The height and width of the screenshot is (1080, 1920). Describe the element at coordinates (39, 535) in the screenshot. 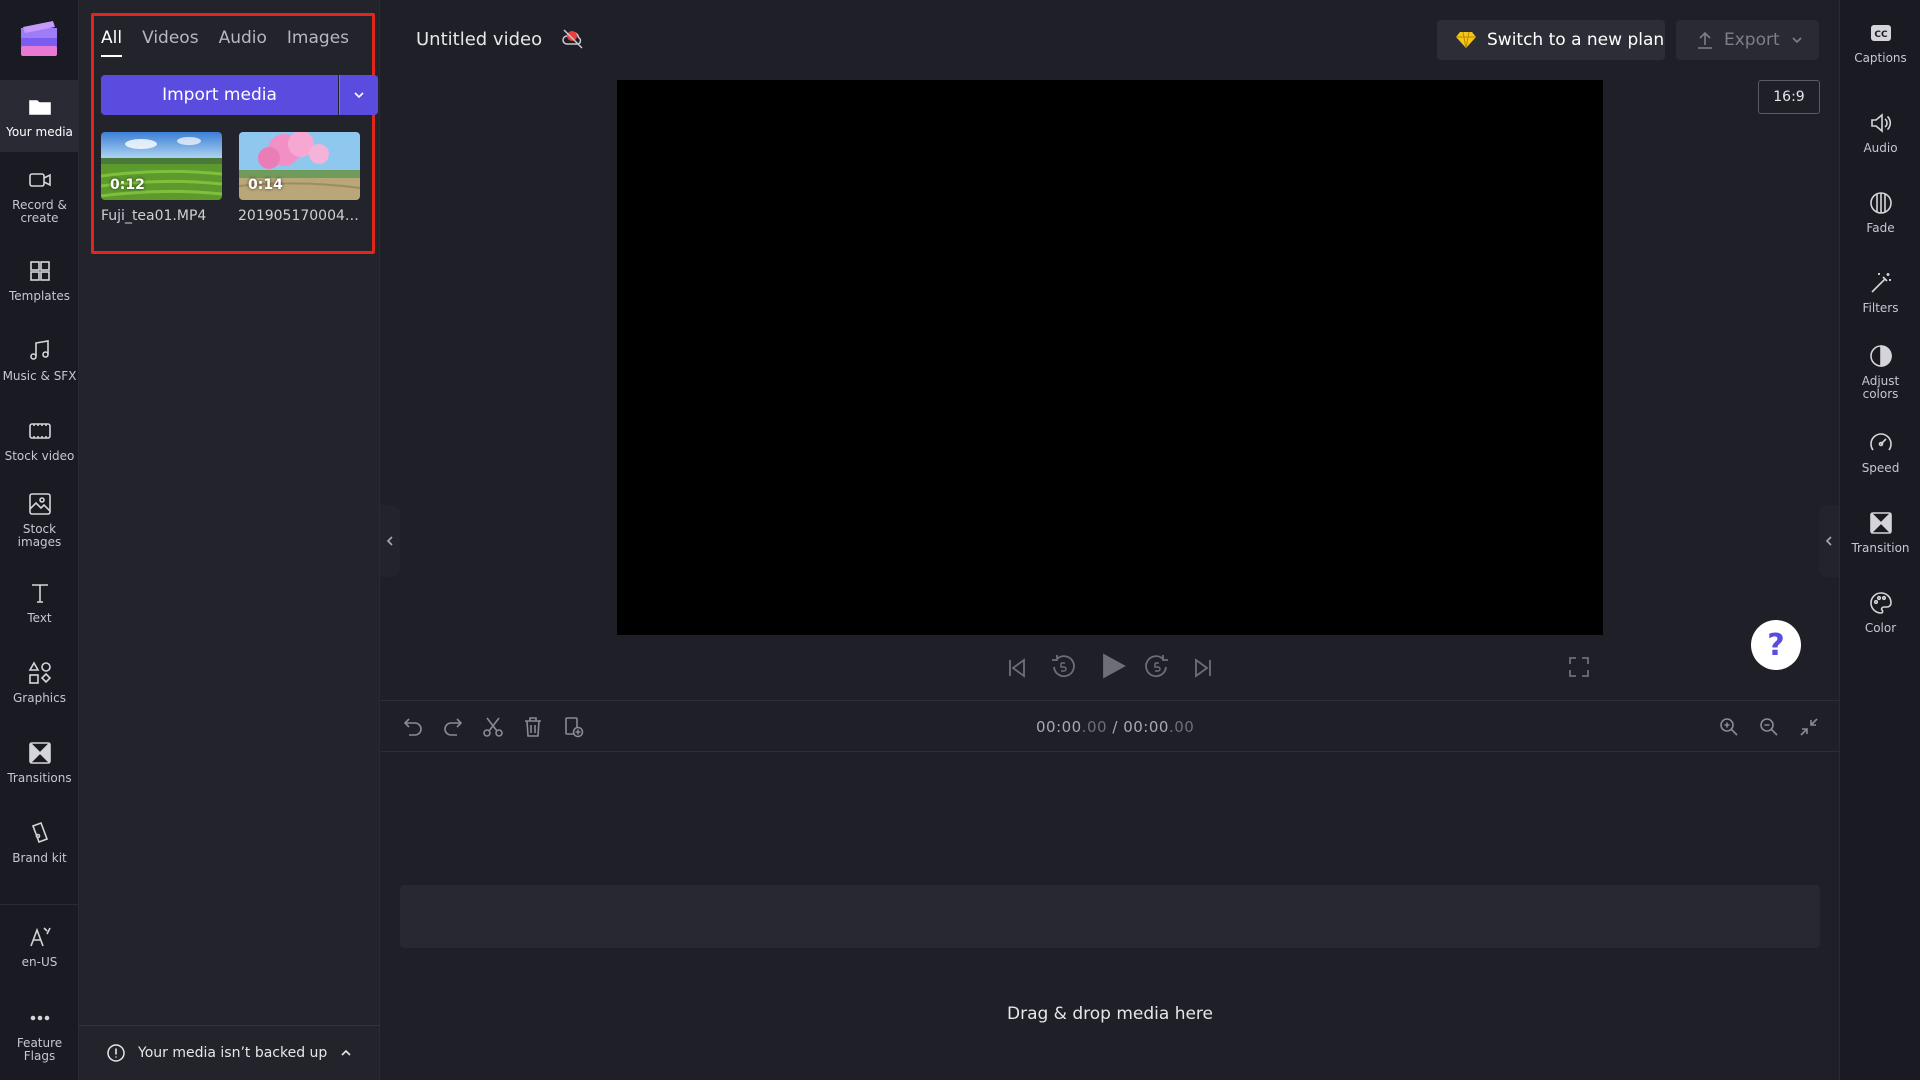

I see `nav-label: Stock images` at that location.